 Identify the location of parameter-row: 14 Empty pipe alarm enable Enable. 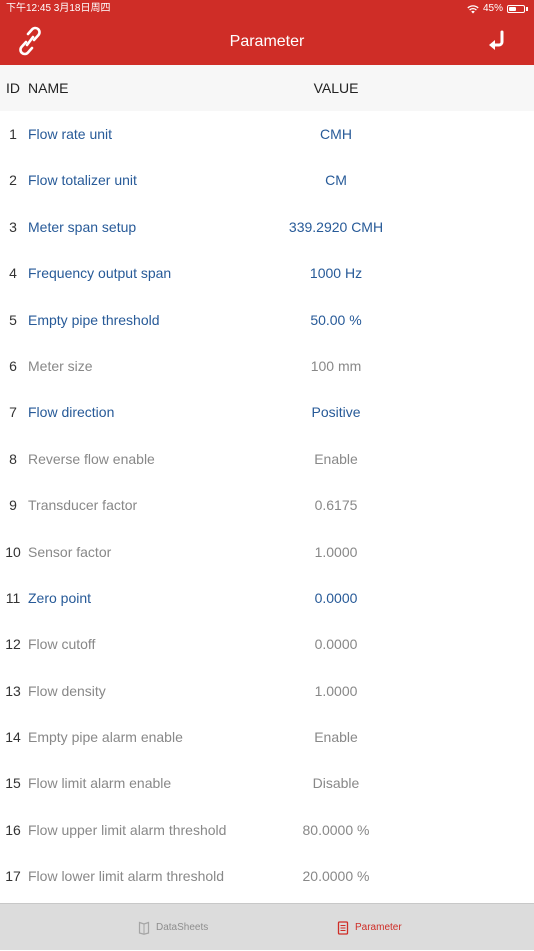
(267, 737).